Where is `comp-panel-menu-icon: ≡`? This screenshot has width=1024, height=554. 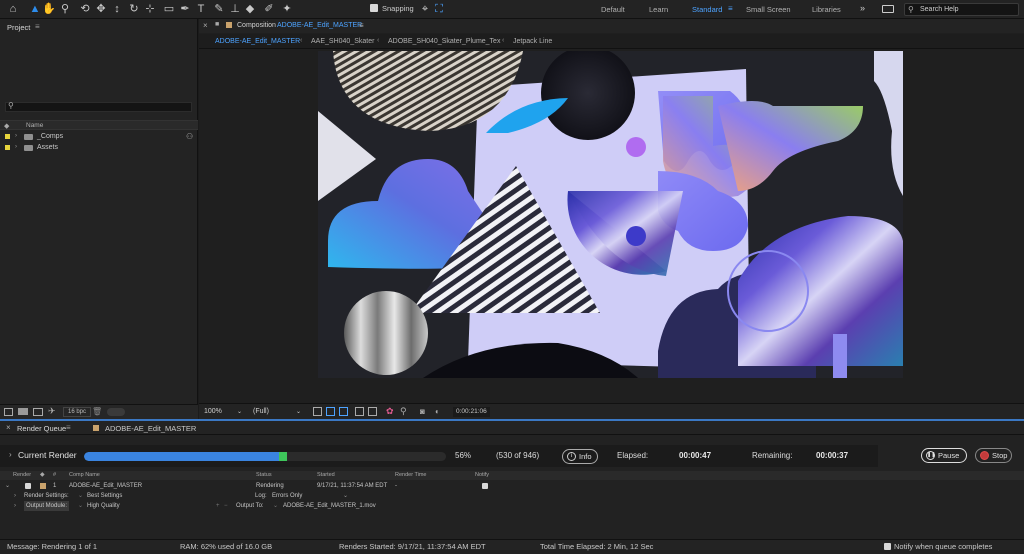 comp-panel-menu-icon: ≡ is located at coordinates (361, 25).